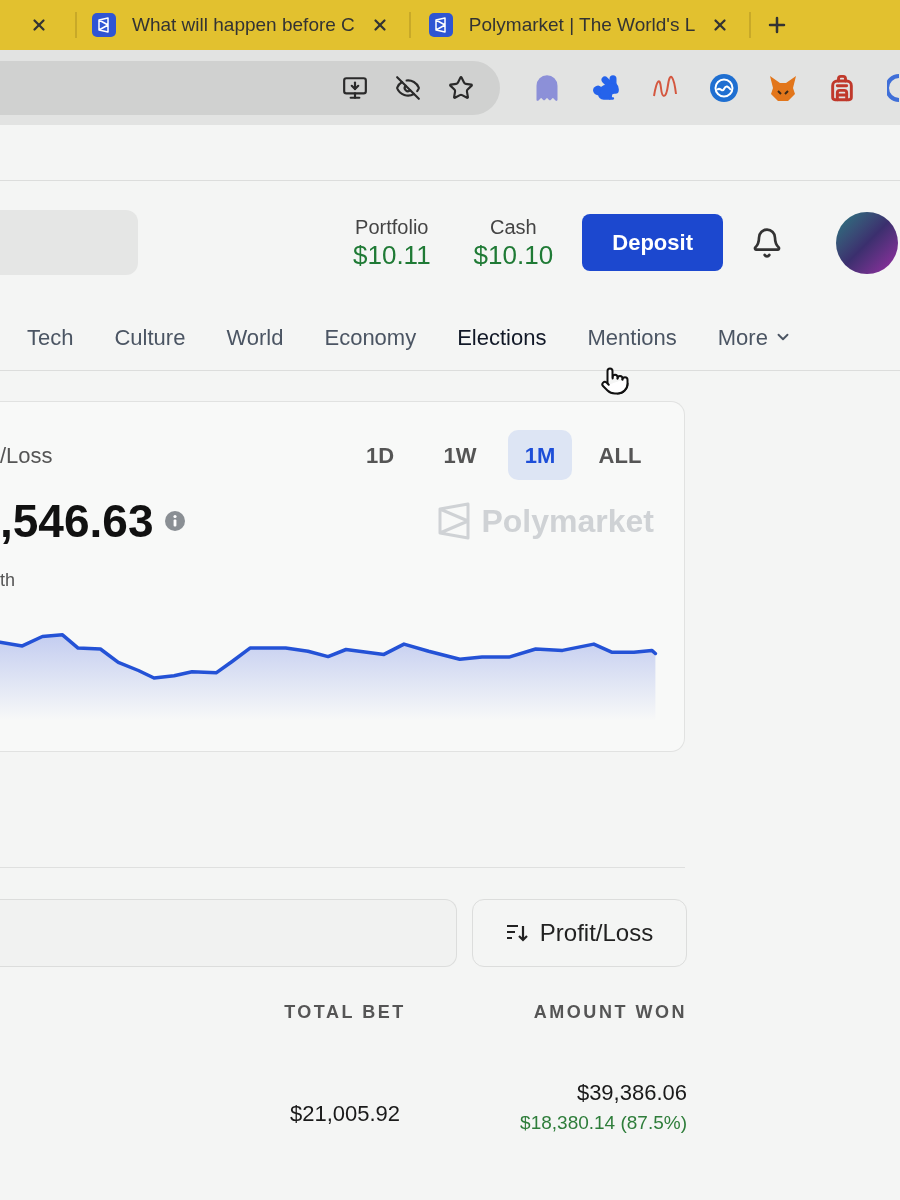 The height and width of the screenshot is (1200, 900). What do you see at coordinates (345, 1012) in the screenshot?
I see `column-header: TOTAL BET` at bounding box center [345, 1012].